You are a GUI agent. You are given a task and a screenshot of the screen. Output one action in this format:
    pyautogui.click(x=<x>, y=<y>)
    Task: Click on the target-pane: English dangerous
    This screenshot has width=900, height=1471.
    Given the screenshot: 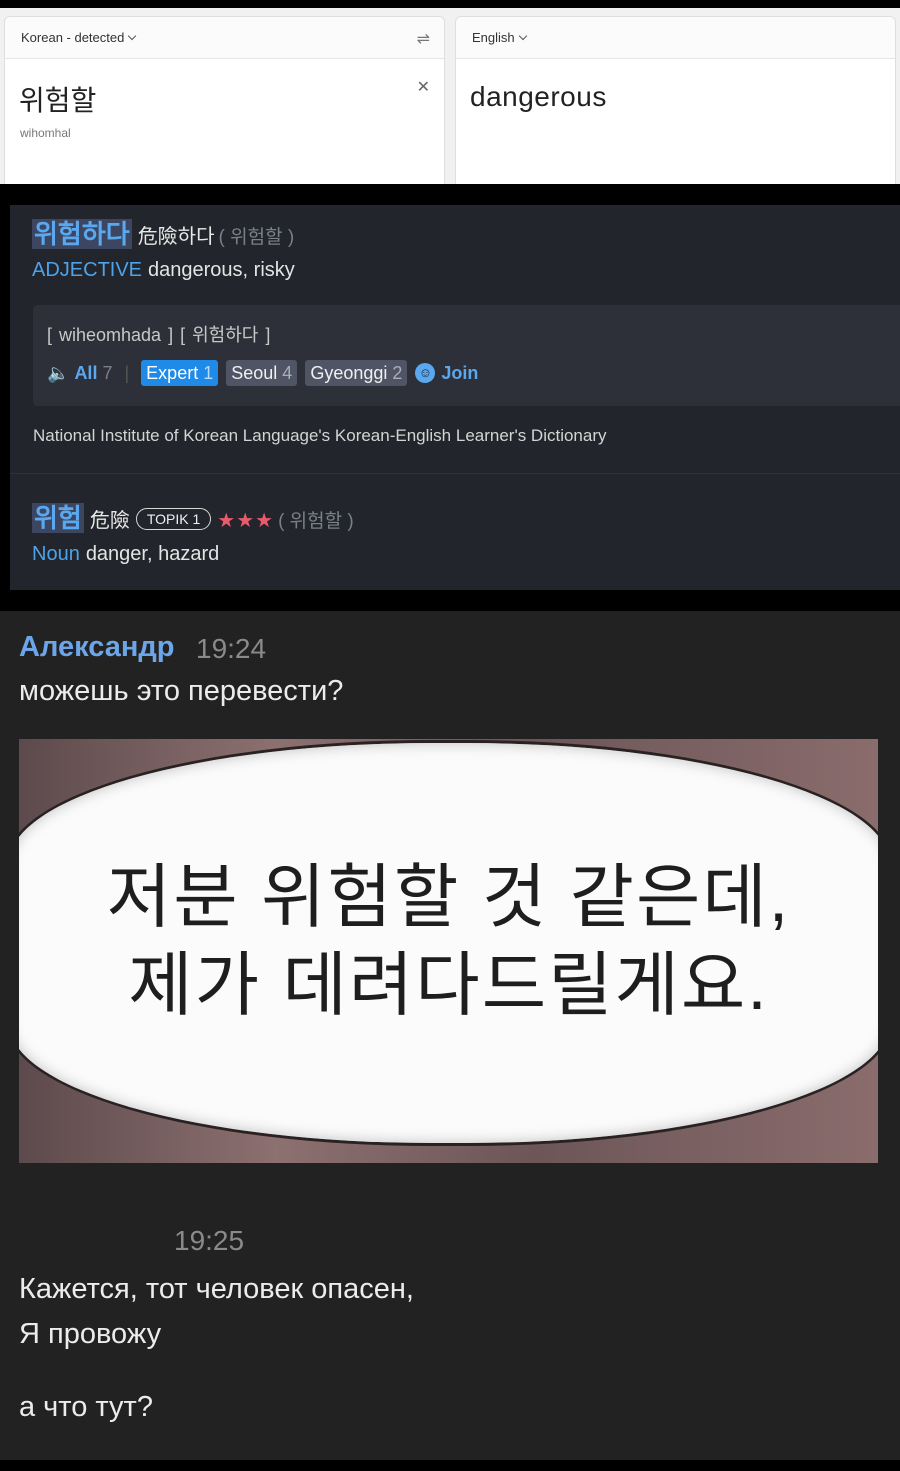 What is the action you would take?
    pyautogui.click(x=675, y=100)
    